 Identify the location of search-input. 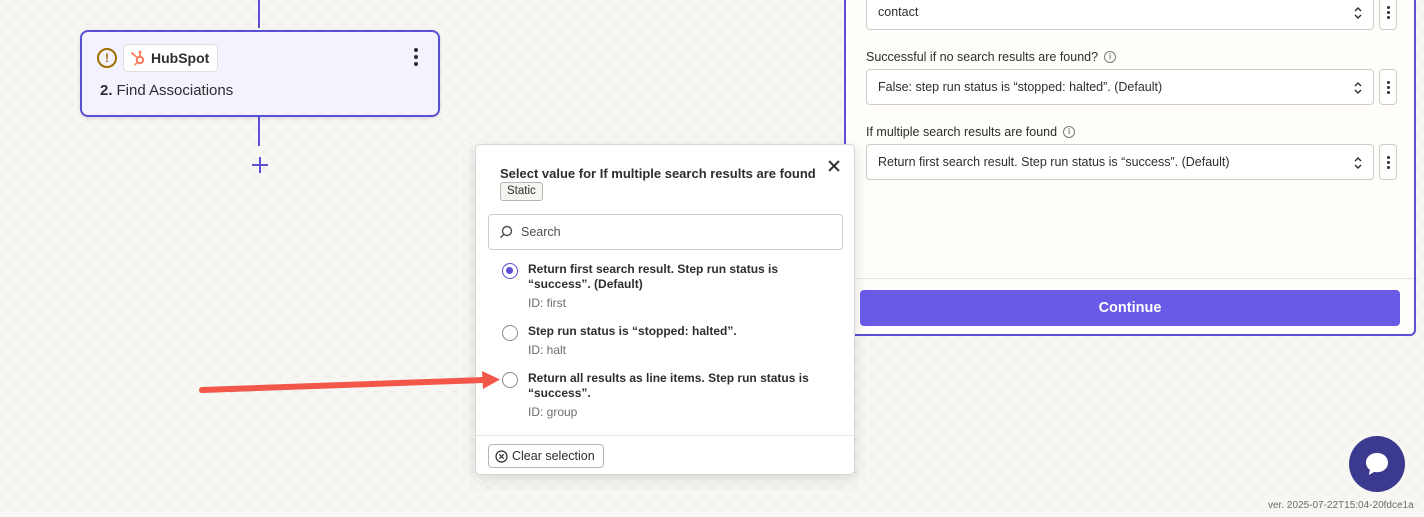
(676, 232).